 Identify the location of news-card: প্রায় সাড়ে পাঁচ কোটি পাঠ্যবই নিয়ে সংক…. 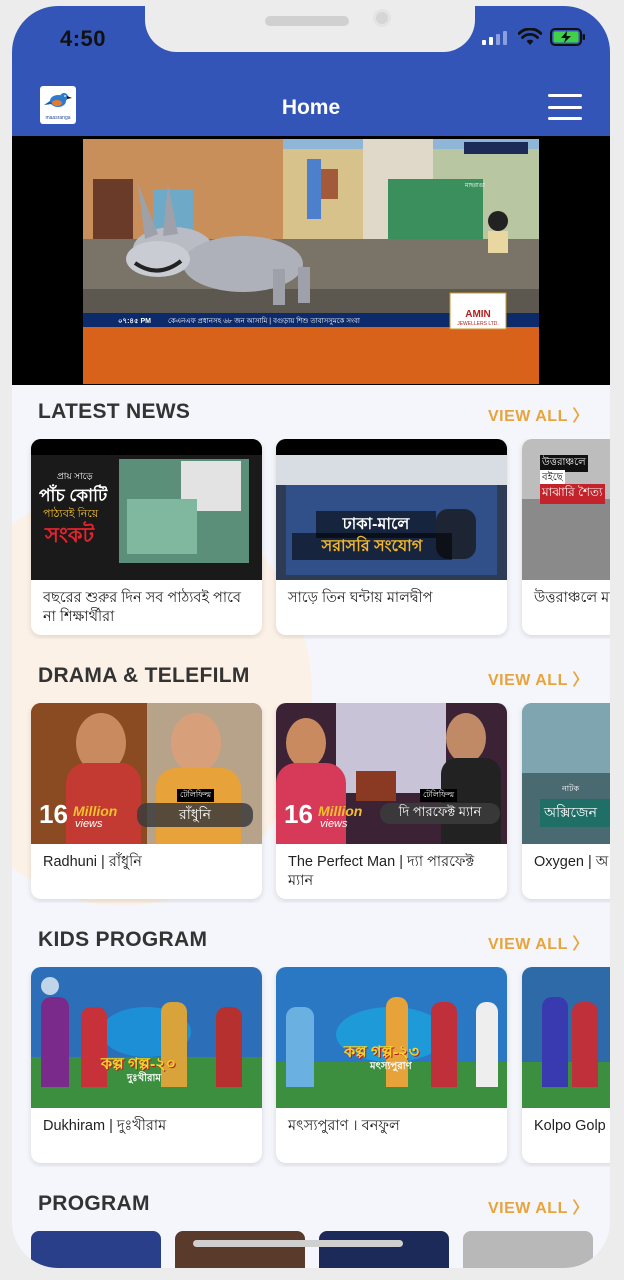
(146, 537).